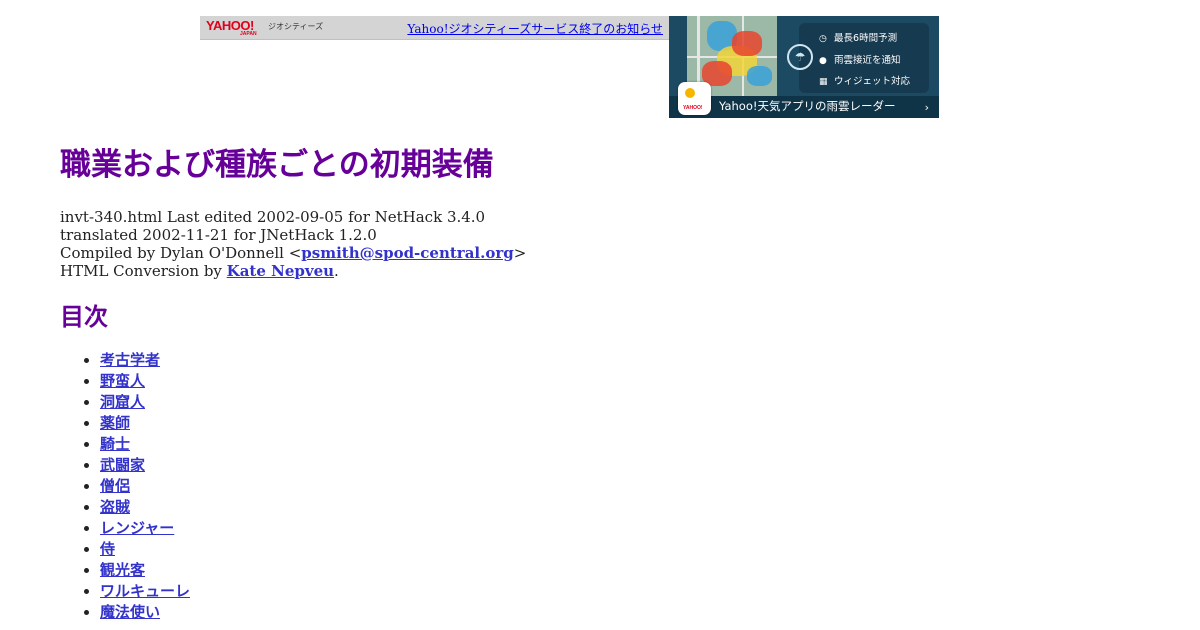 The height and width of the screenshot is (630, 1200). I want to click on toc-item: 侍, so click(630, 549).